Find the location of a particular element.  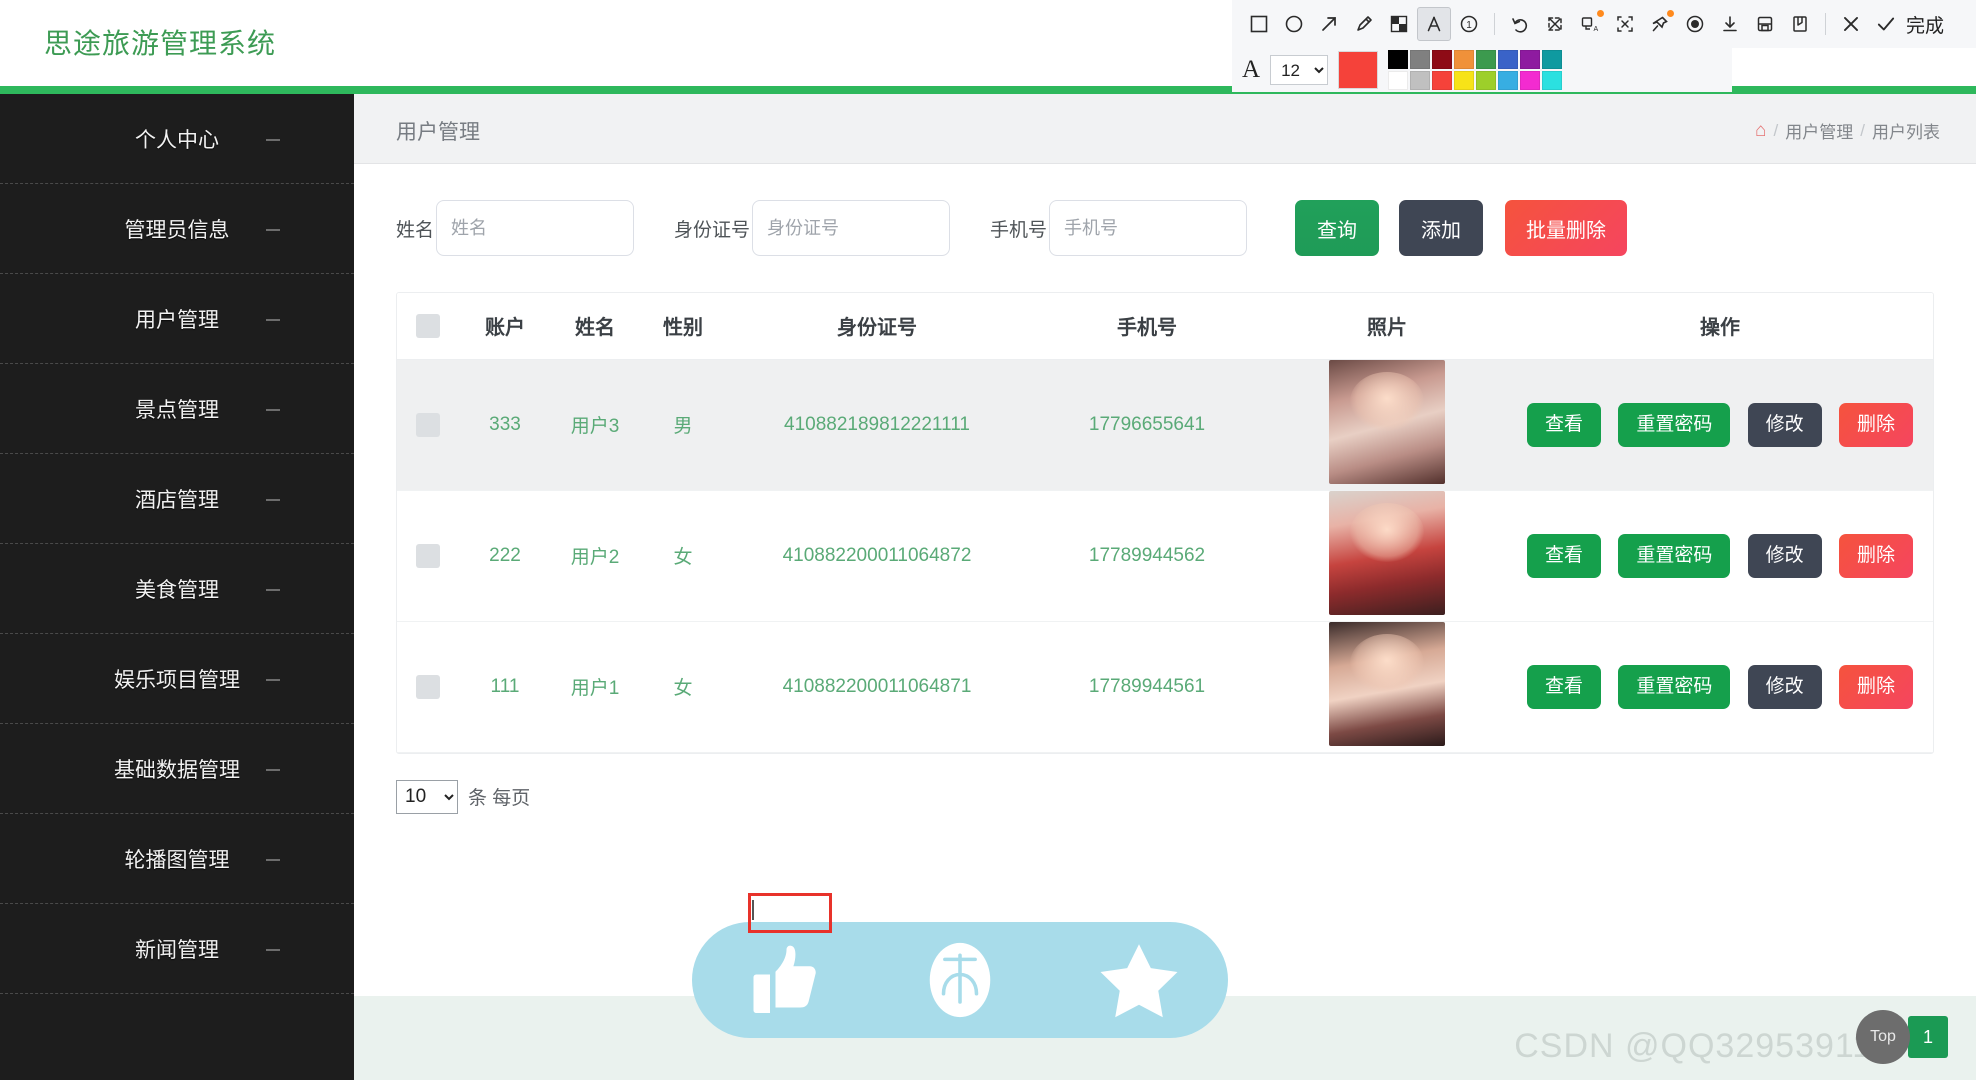

select-all-checkbox is located at coordinates (428, 325).